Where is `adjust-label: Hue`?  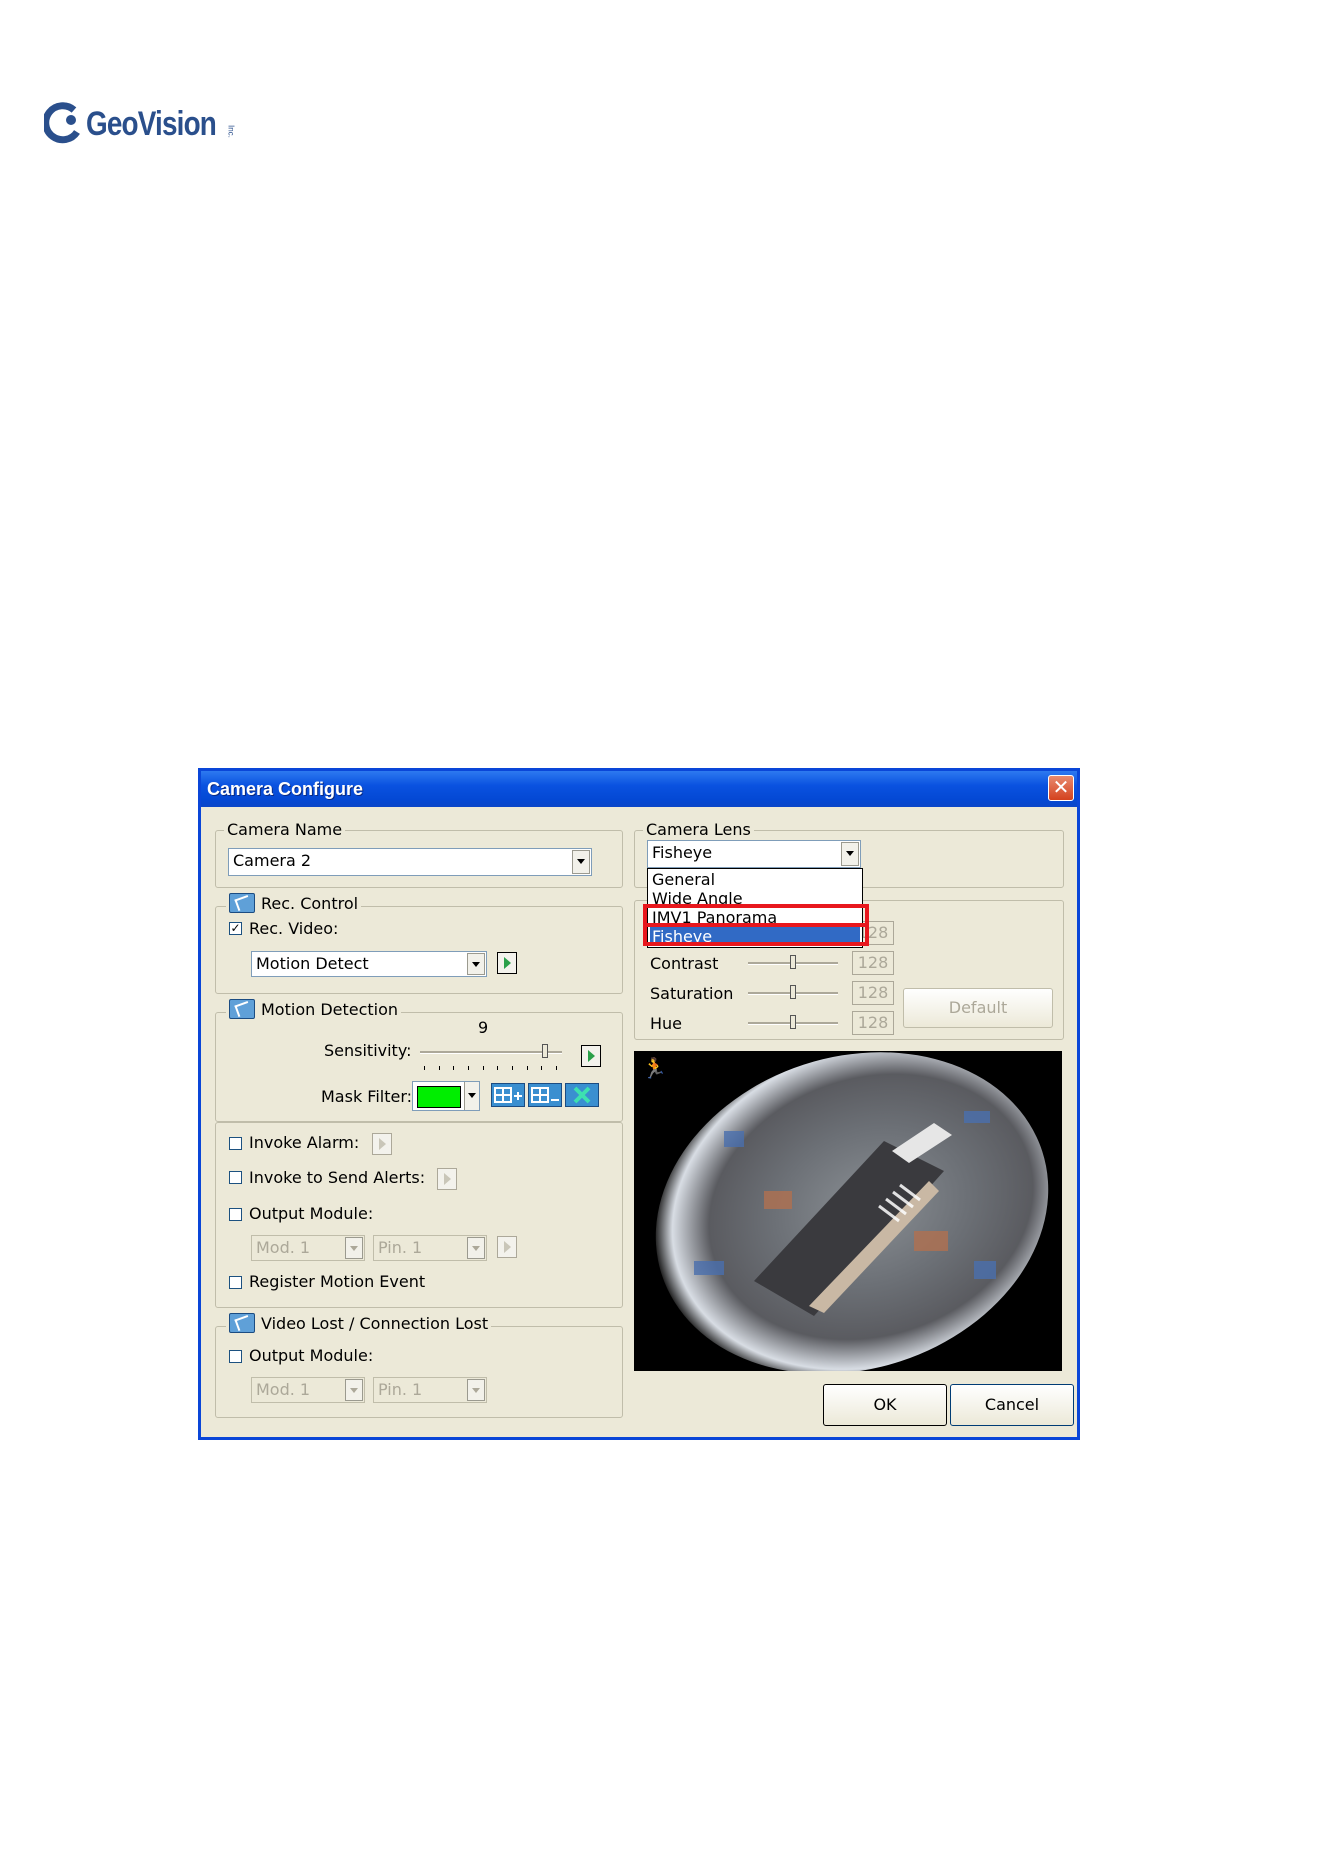
adjust-label: Hue is located at coordinates (666, 1023).